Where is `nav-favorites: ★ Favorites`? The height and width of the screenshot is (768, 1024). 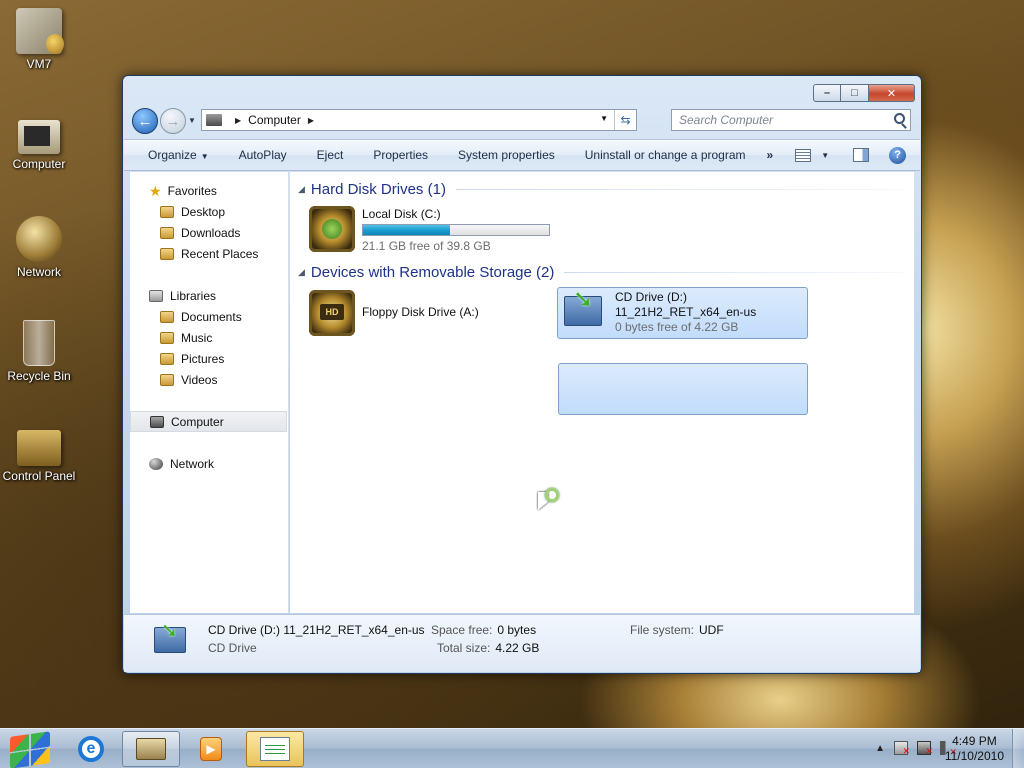 nav-favorites: ★ Favorites is located at coordinates (208, 190).